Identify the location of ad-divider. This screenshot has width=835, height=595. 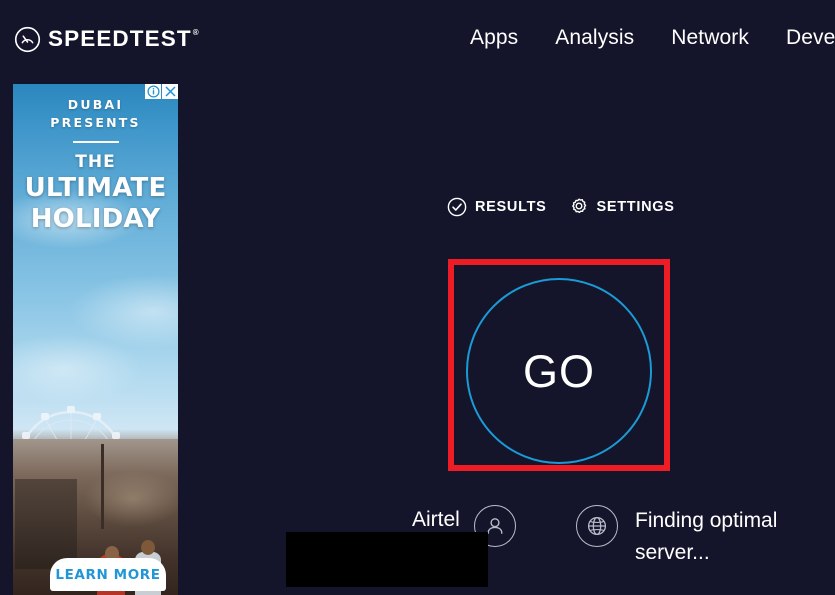
(95, 142).